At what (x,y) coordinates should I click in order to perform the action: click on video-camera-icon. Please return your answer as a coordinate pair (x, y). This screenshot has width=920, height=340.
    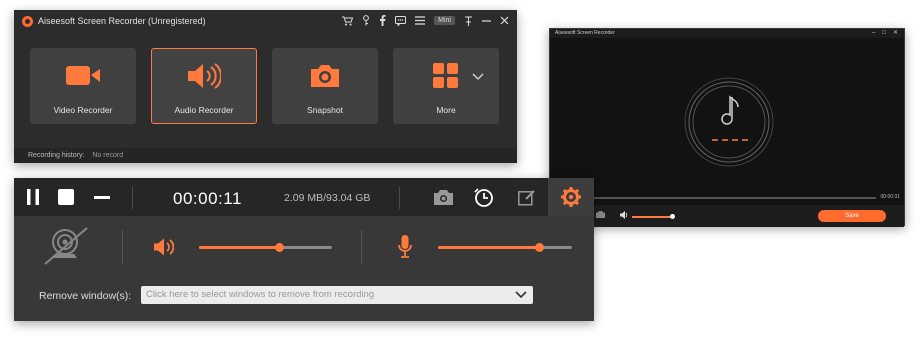
    Looking at the image, I should click on (83, 75).